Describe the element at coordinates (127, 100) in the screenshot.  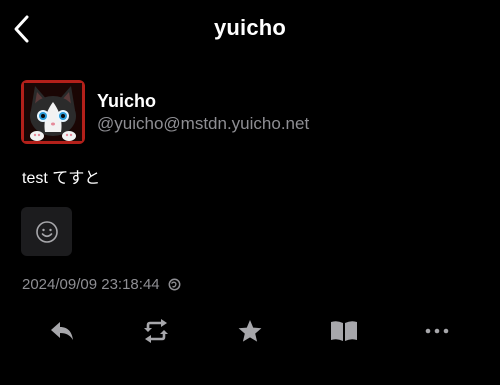
I see `display-name: Yuicho` at that location.